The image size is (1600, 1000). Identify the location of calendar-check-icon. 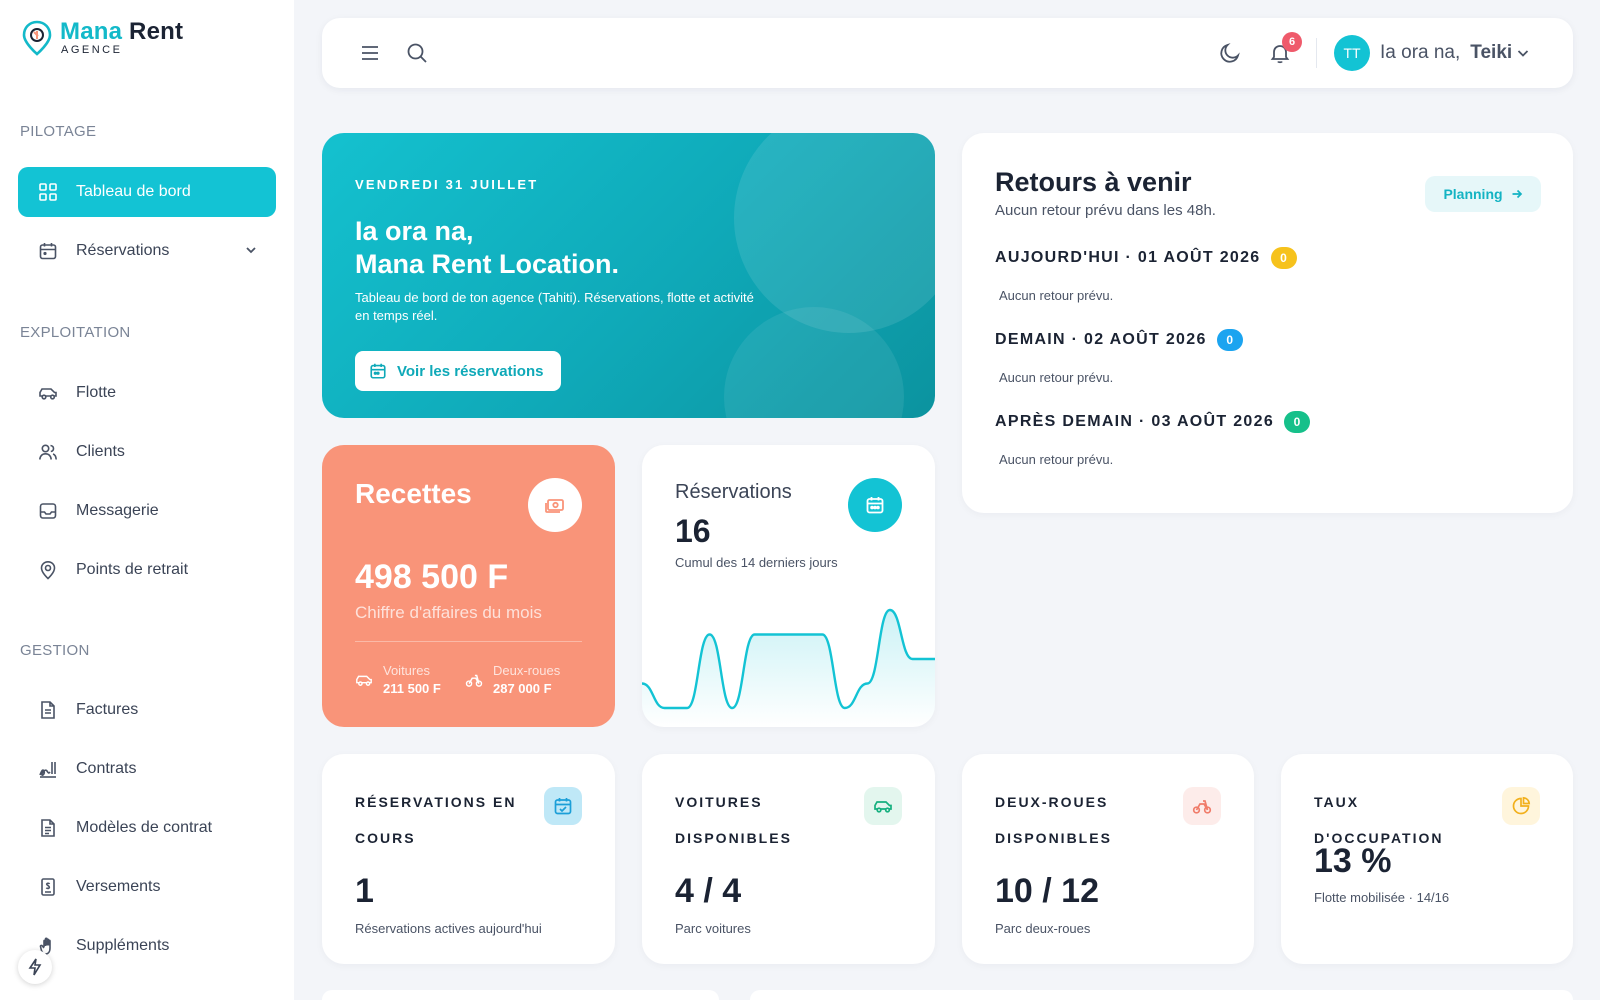
(563, 806).